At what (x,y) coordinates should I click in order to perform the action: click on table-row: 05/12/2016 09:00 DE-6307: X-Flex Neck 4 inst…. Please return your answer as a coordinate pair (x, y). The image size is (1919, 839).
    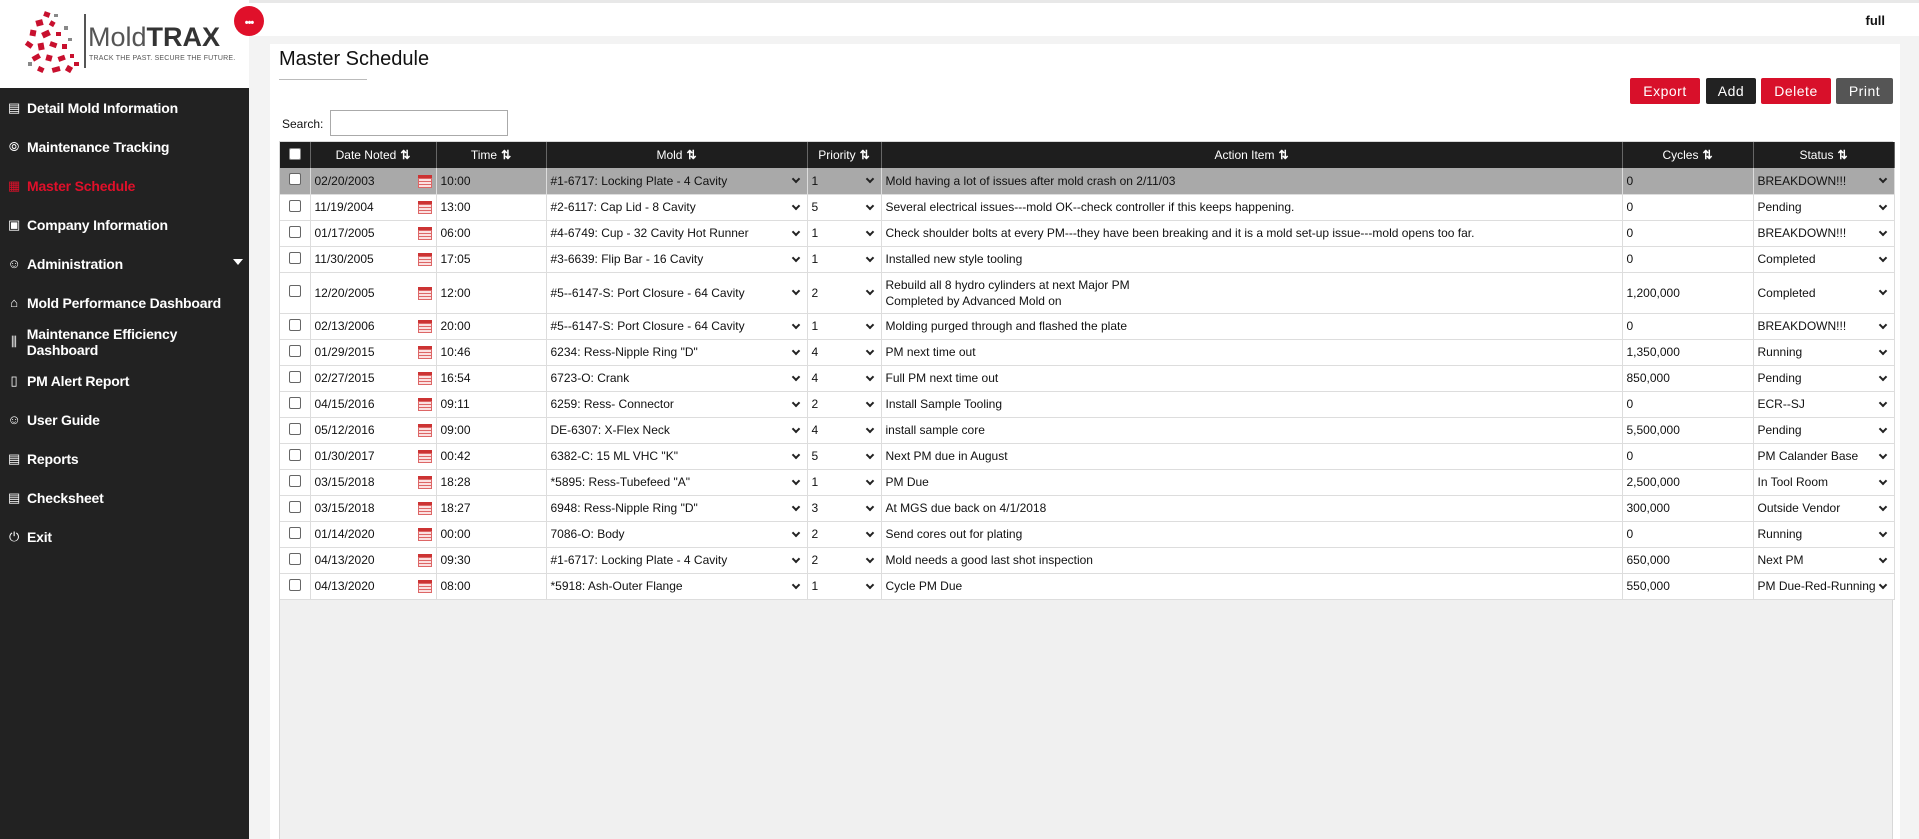
    Looking at the image, I should click on (1087, 430).